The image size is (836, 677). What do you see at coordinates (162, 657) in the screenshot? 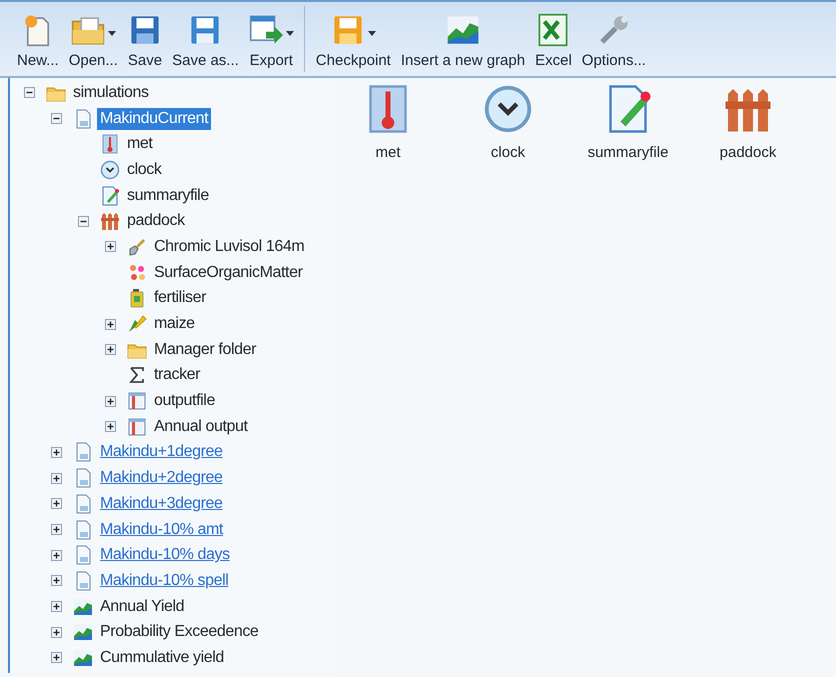
I see `tree-item: Cummulative yield` at bounding box center [162, 657].